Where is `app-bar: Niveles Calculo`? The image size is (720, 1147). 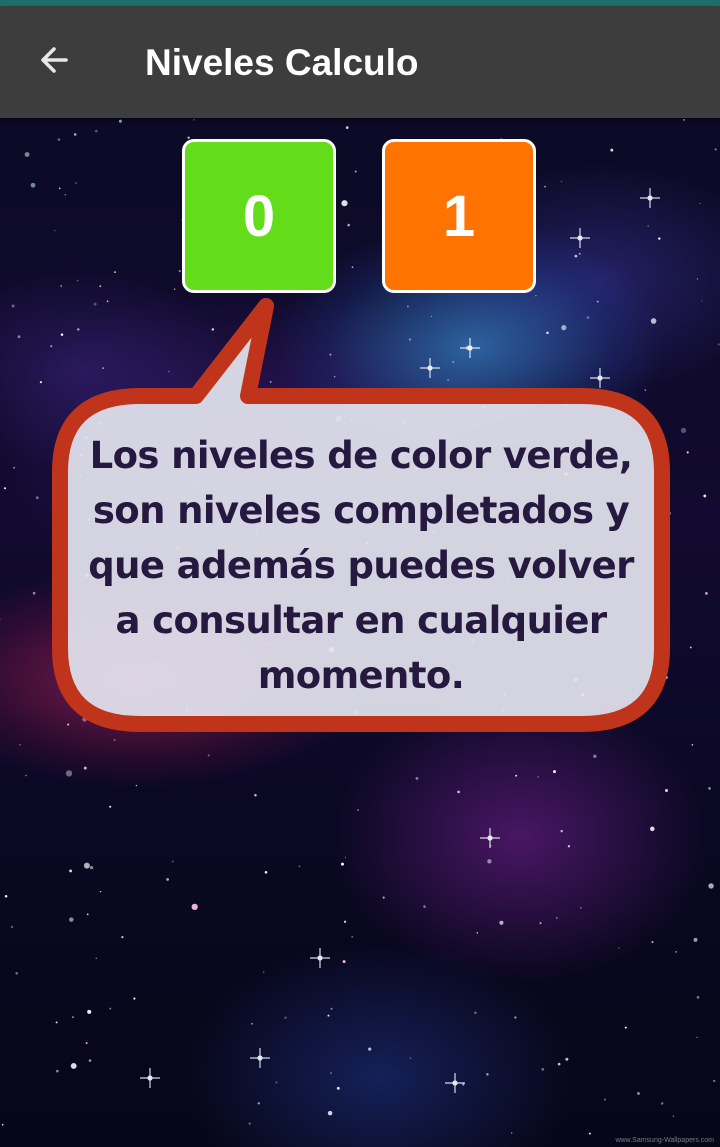 app-bar: Niveles Calculo is located at coordinates (360, 62).